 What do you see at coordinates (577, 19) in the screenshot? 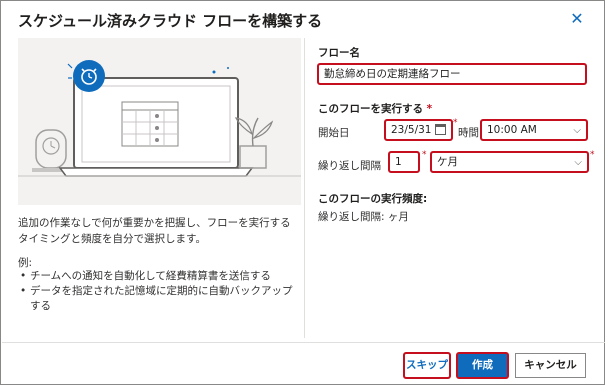
I see `close-icon: ✕` at bounding box center [577, 19].